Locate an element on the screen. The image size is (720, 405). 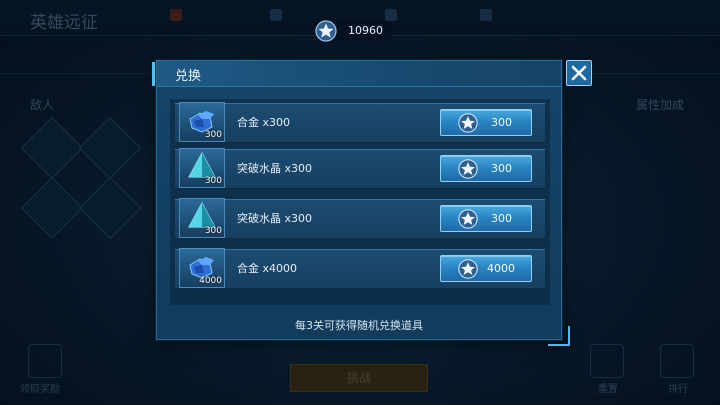
exchange-hint: 每3关可获得随机兑换道具 is located at coordinates (359, 325).